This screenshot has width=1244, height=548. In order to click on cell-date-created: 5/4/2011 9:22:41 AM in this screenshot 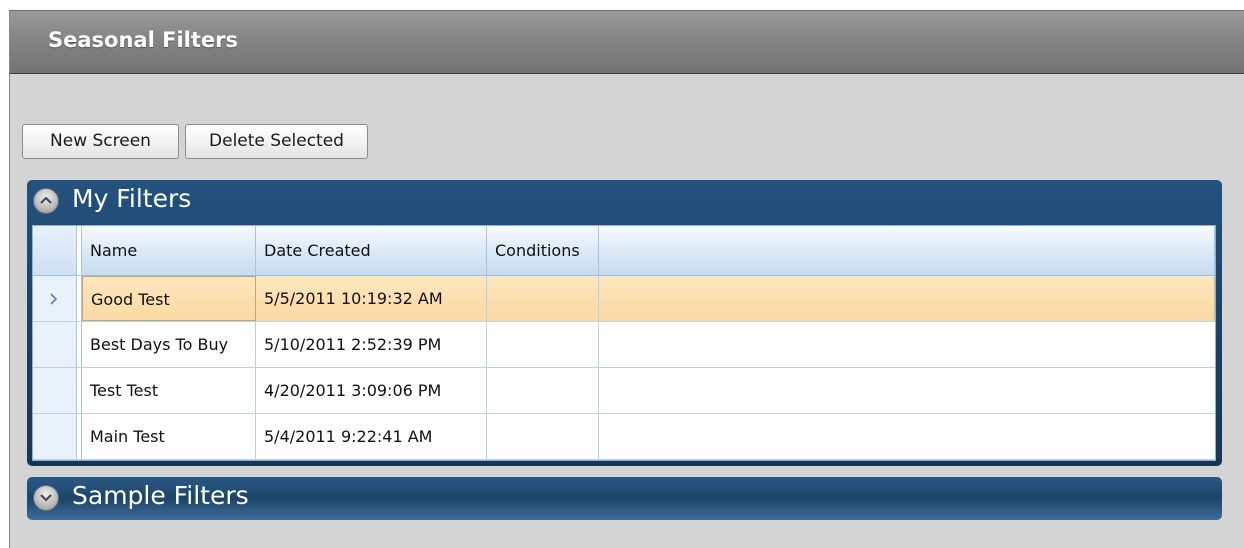, I will do `click(371, 436)`.